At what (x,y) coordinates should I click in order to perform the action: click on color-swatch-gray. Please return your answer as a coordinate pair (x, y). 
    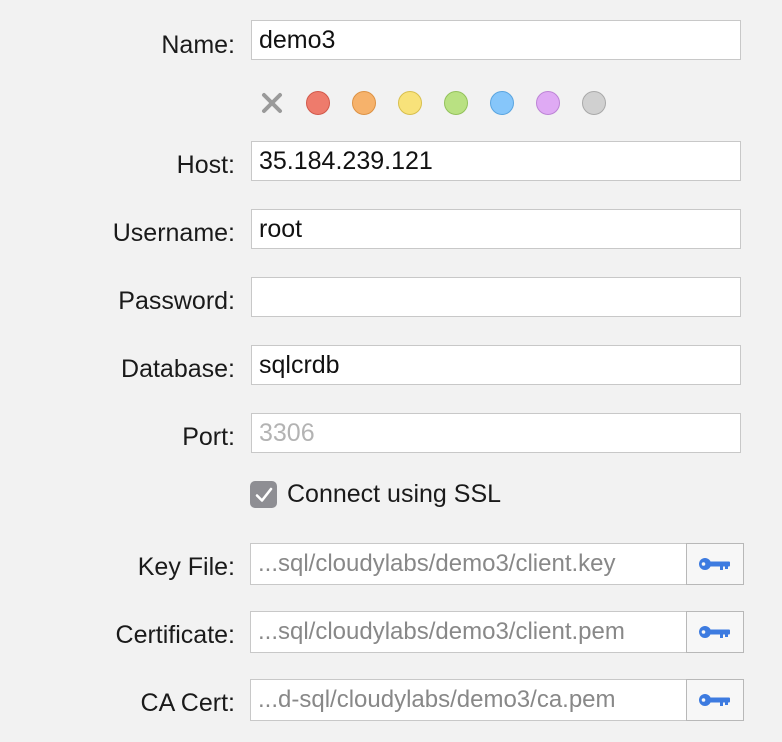
    Looking at the image, I should click on (594, 103).